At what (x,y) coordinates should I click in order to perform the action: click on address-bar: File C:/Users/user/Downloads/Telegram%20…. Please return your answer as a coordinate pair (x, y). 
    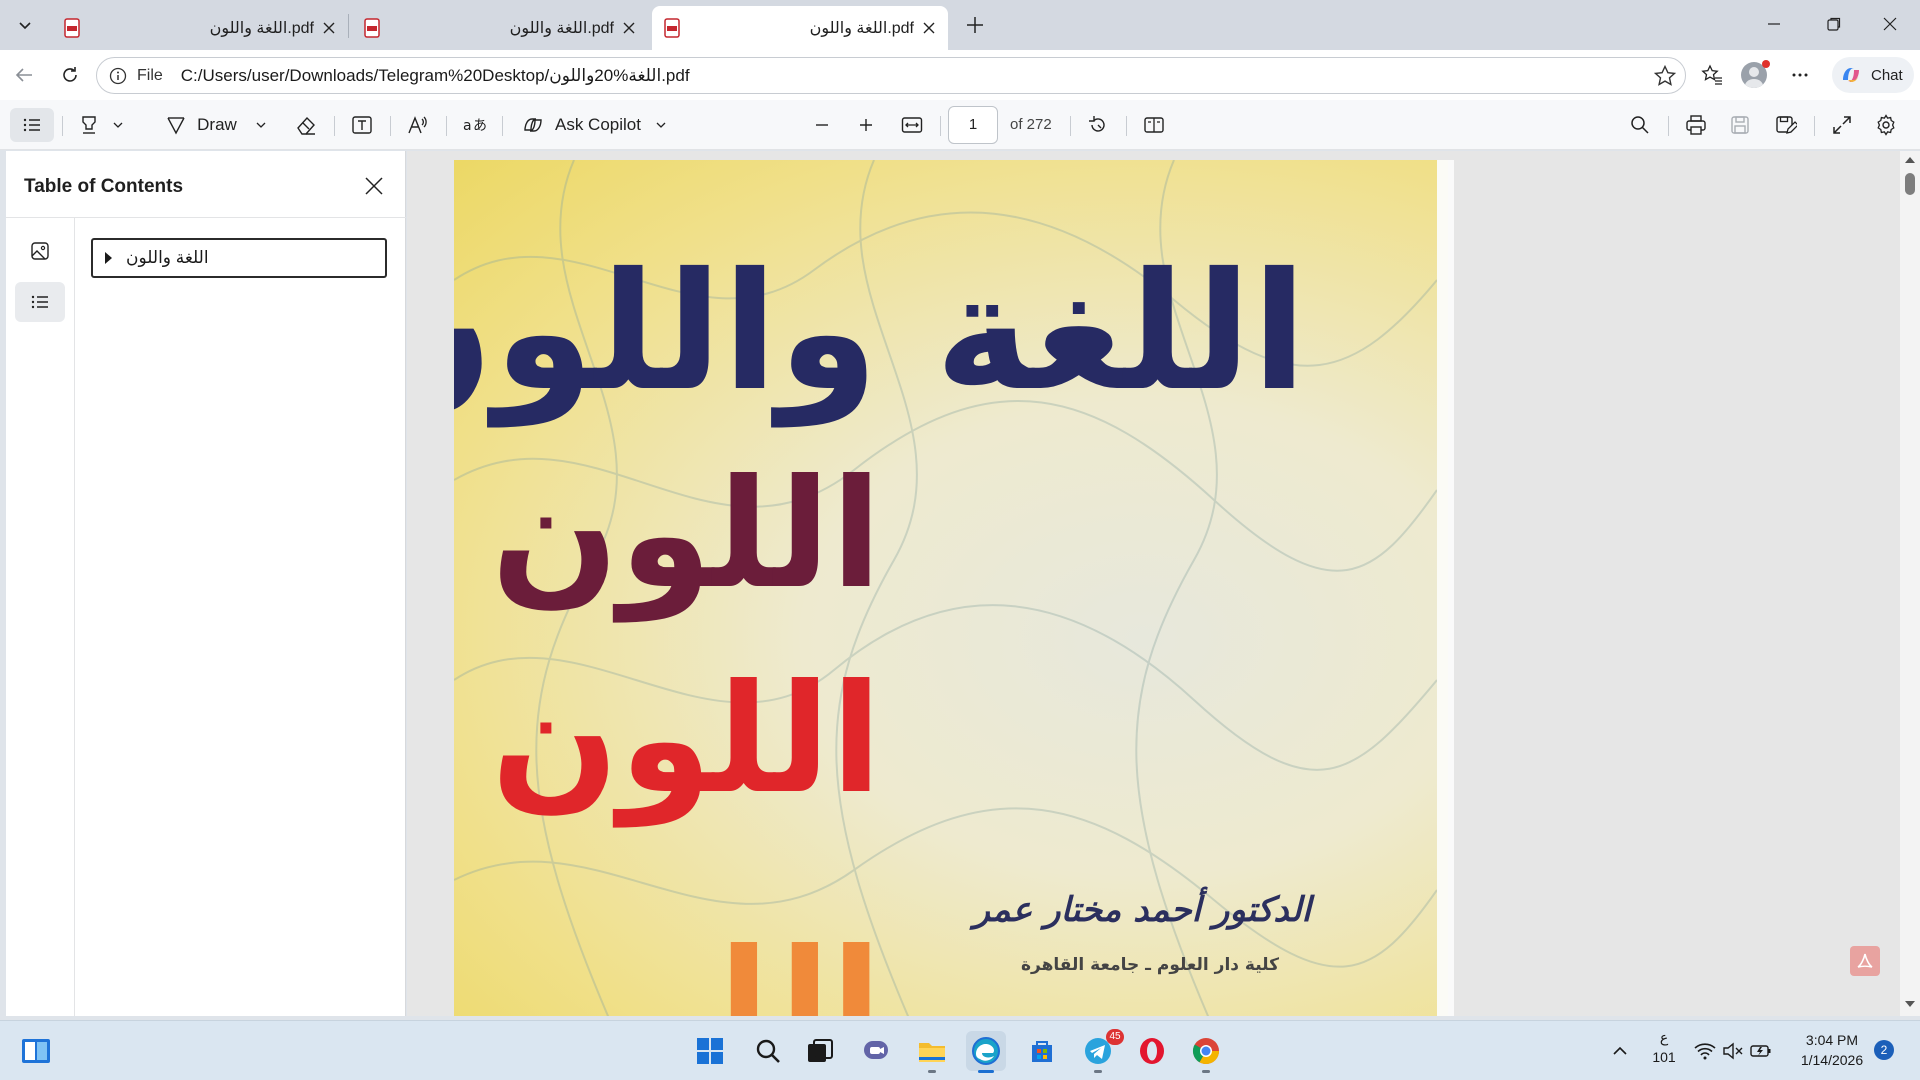
    Looking at the image, I should click on (891, 75).